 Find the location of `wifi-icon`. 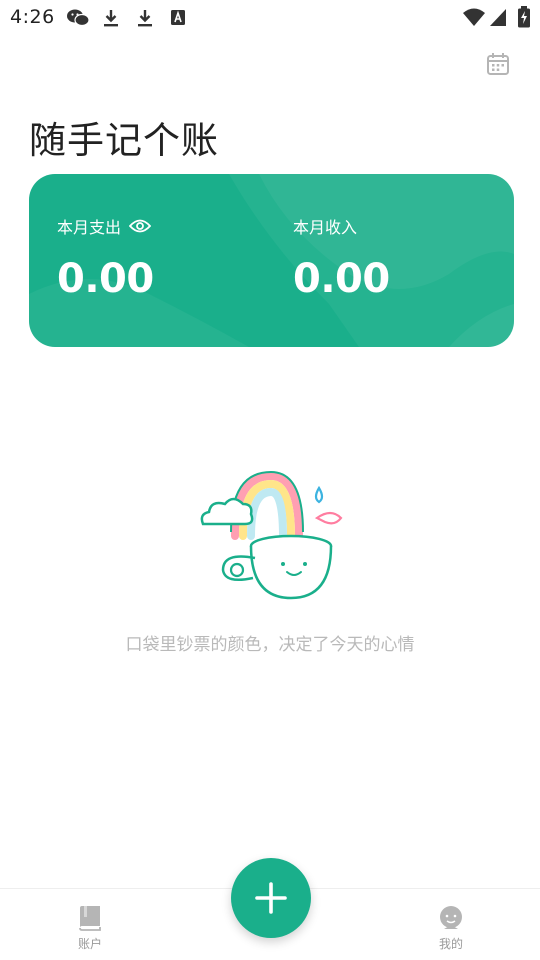

wifi-icon is located at coordinates (474, 17).